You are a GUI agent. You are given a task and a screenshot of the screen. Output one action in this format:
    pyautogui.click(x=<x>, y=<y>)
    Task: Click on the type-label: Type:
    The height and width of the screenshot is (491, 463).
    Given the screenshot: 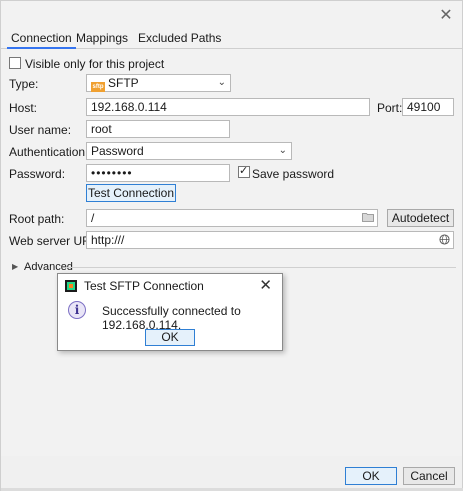 What is the action you would take?
    pyautogui.click(x=24, y=84)
    